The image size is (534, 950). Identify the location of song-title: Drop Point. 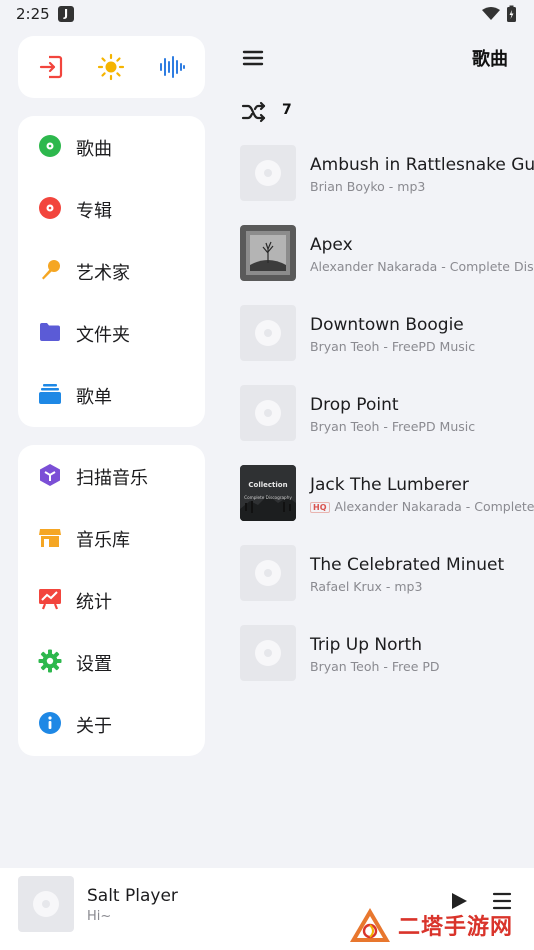
(354, 405).